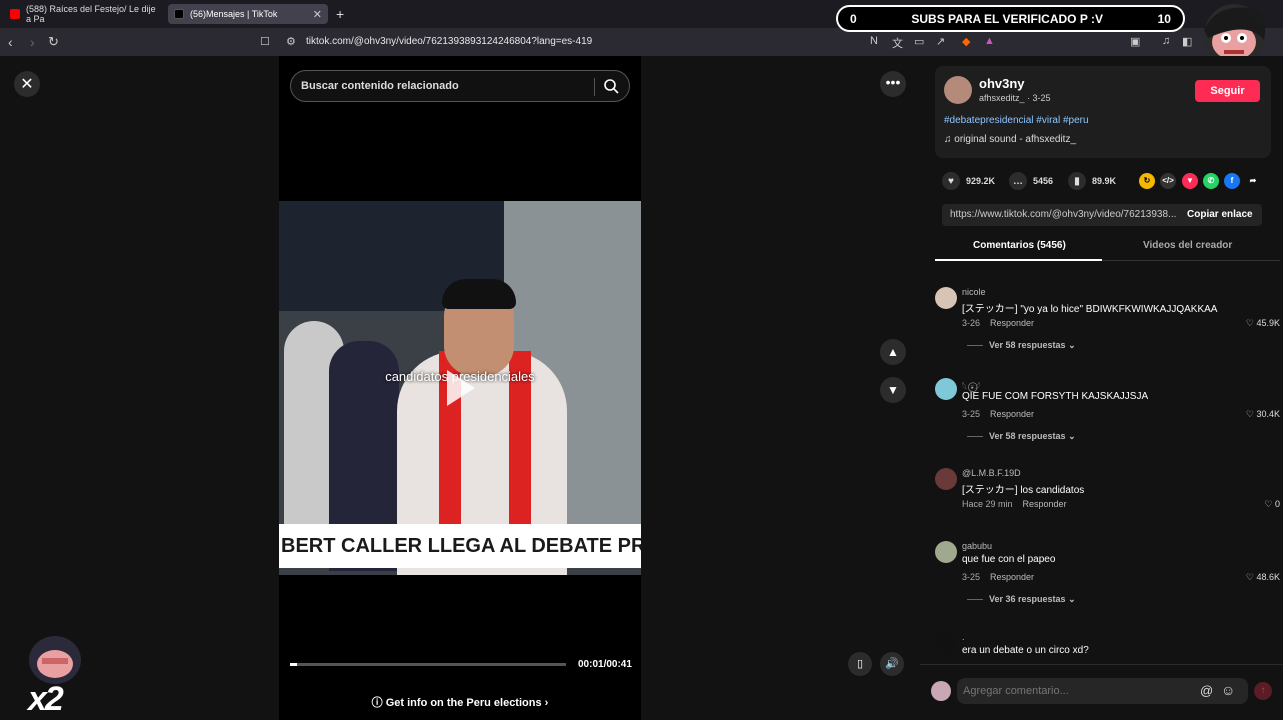 This screenshot has height=720, width=1283. What do you see at coordinates (1104, 181) in the screenshot?
I see `save-count: 89.9K` at bounding box center [1104, 181].